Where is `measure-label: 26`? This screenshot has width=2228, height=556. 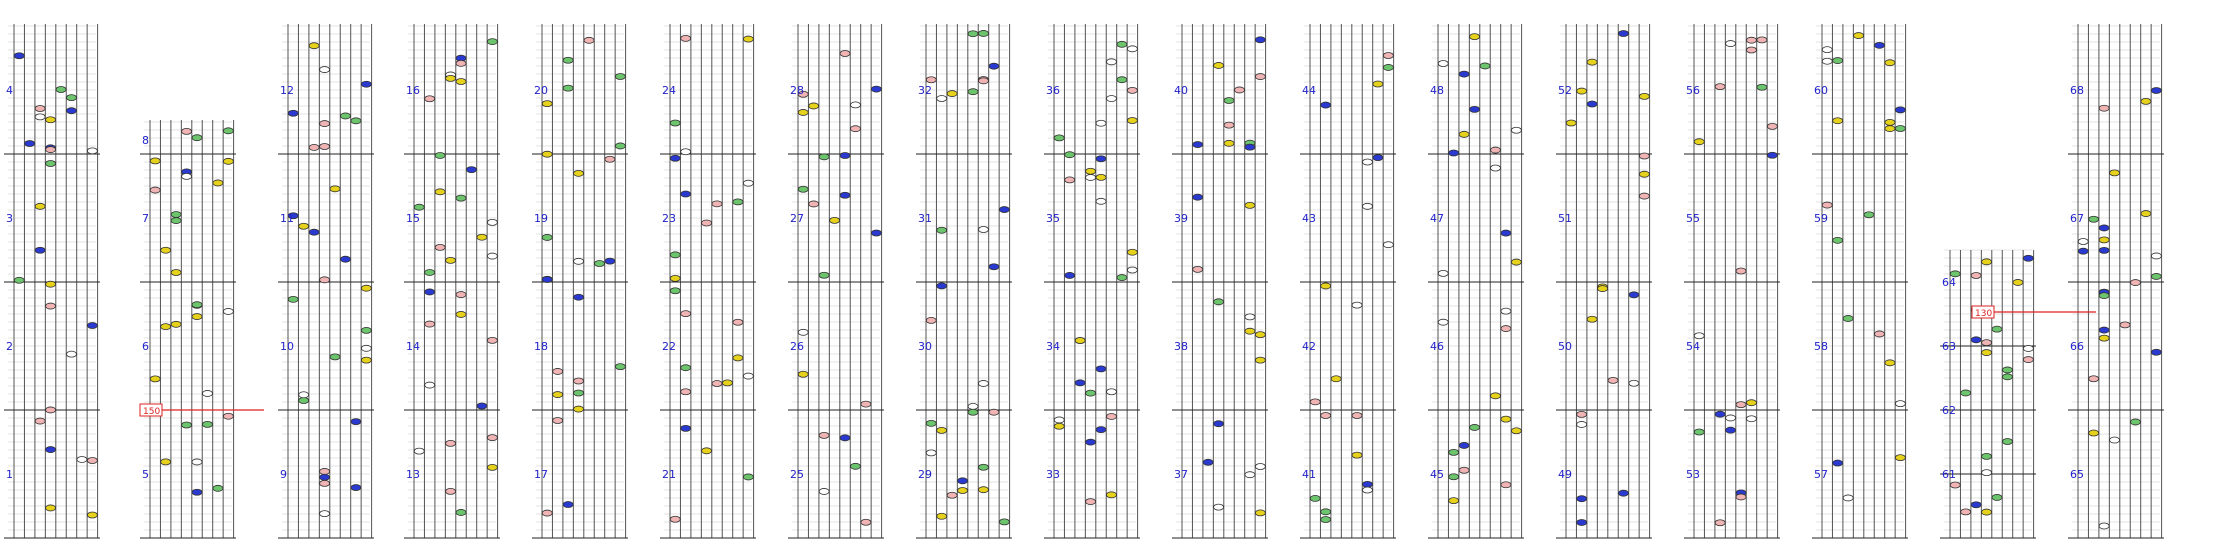 measure-label: 26 is located at coordinates (797, 346).